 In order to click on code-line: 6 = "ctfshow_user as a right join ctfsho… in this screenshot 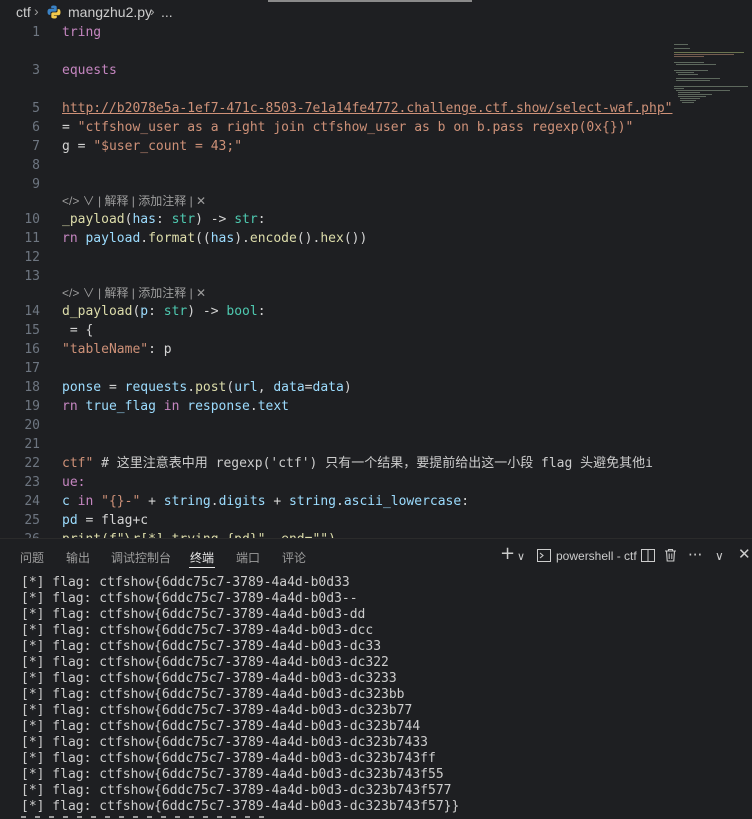, I will do `click(376, 127)`.